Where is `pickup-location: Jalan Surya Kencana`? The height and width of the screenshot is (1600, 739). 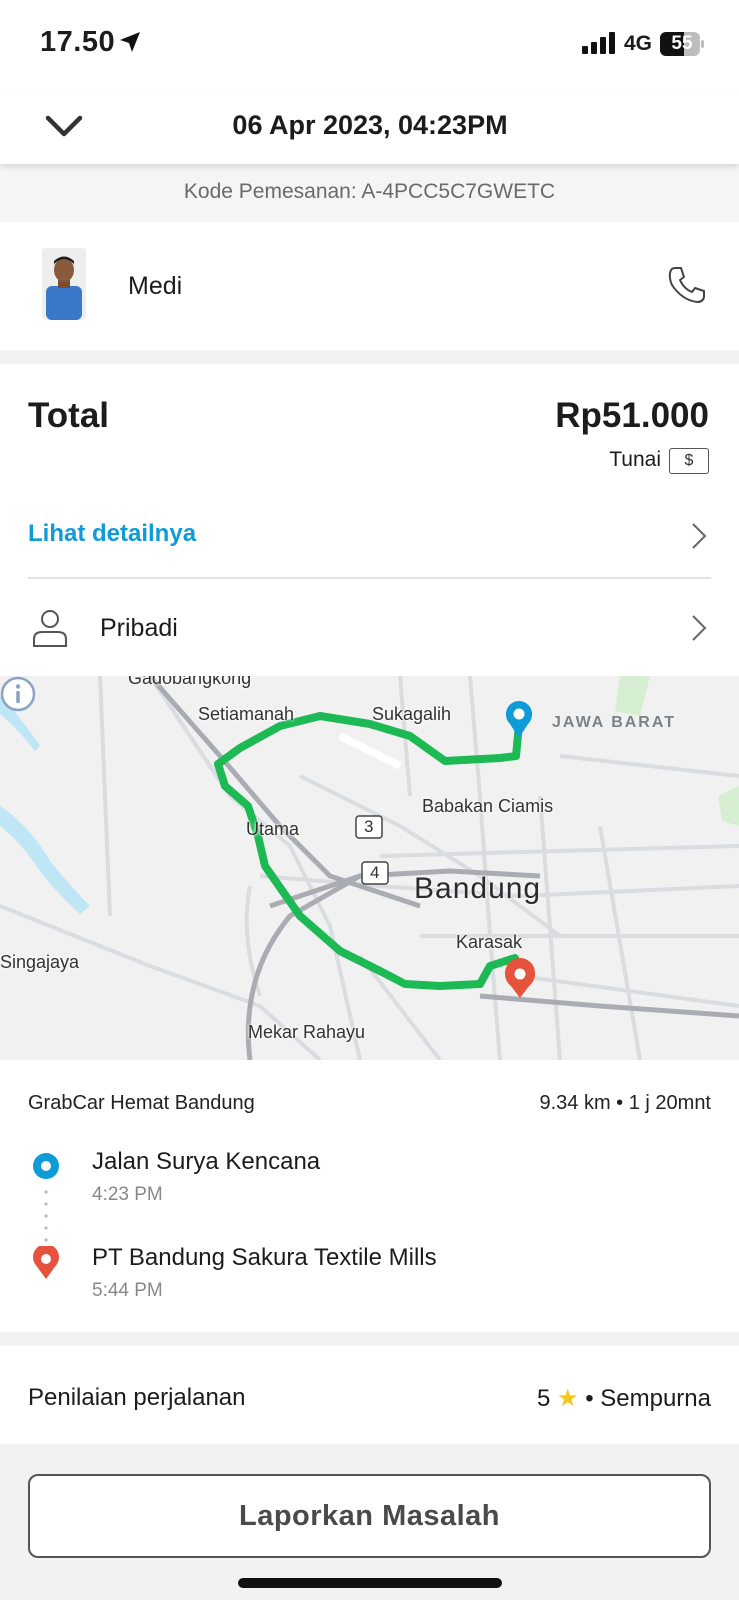
pickup-location: Jalan Surya Kencana is located at coordinates (206, 1161).